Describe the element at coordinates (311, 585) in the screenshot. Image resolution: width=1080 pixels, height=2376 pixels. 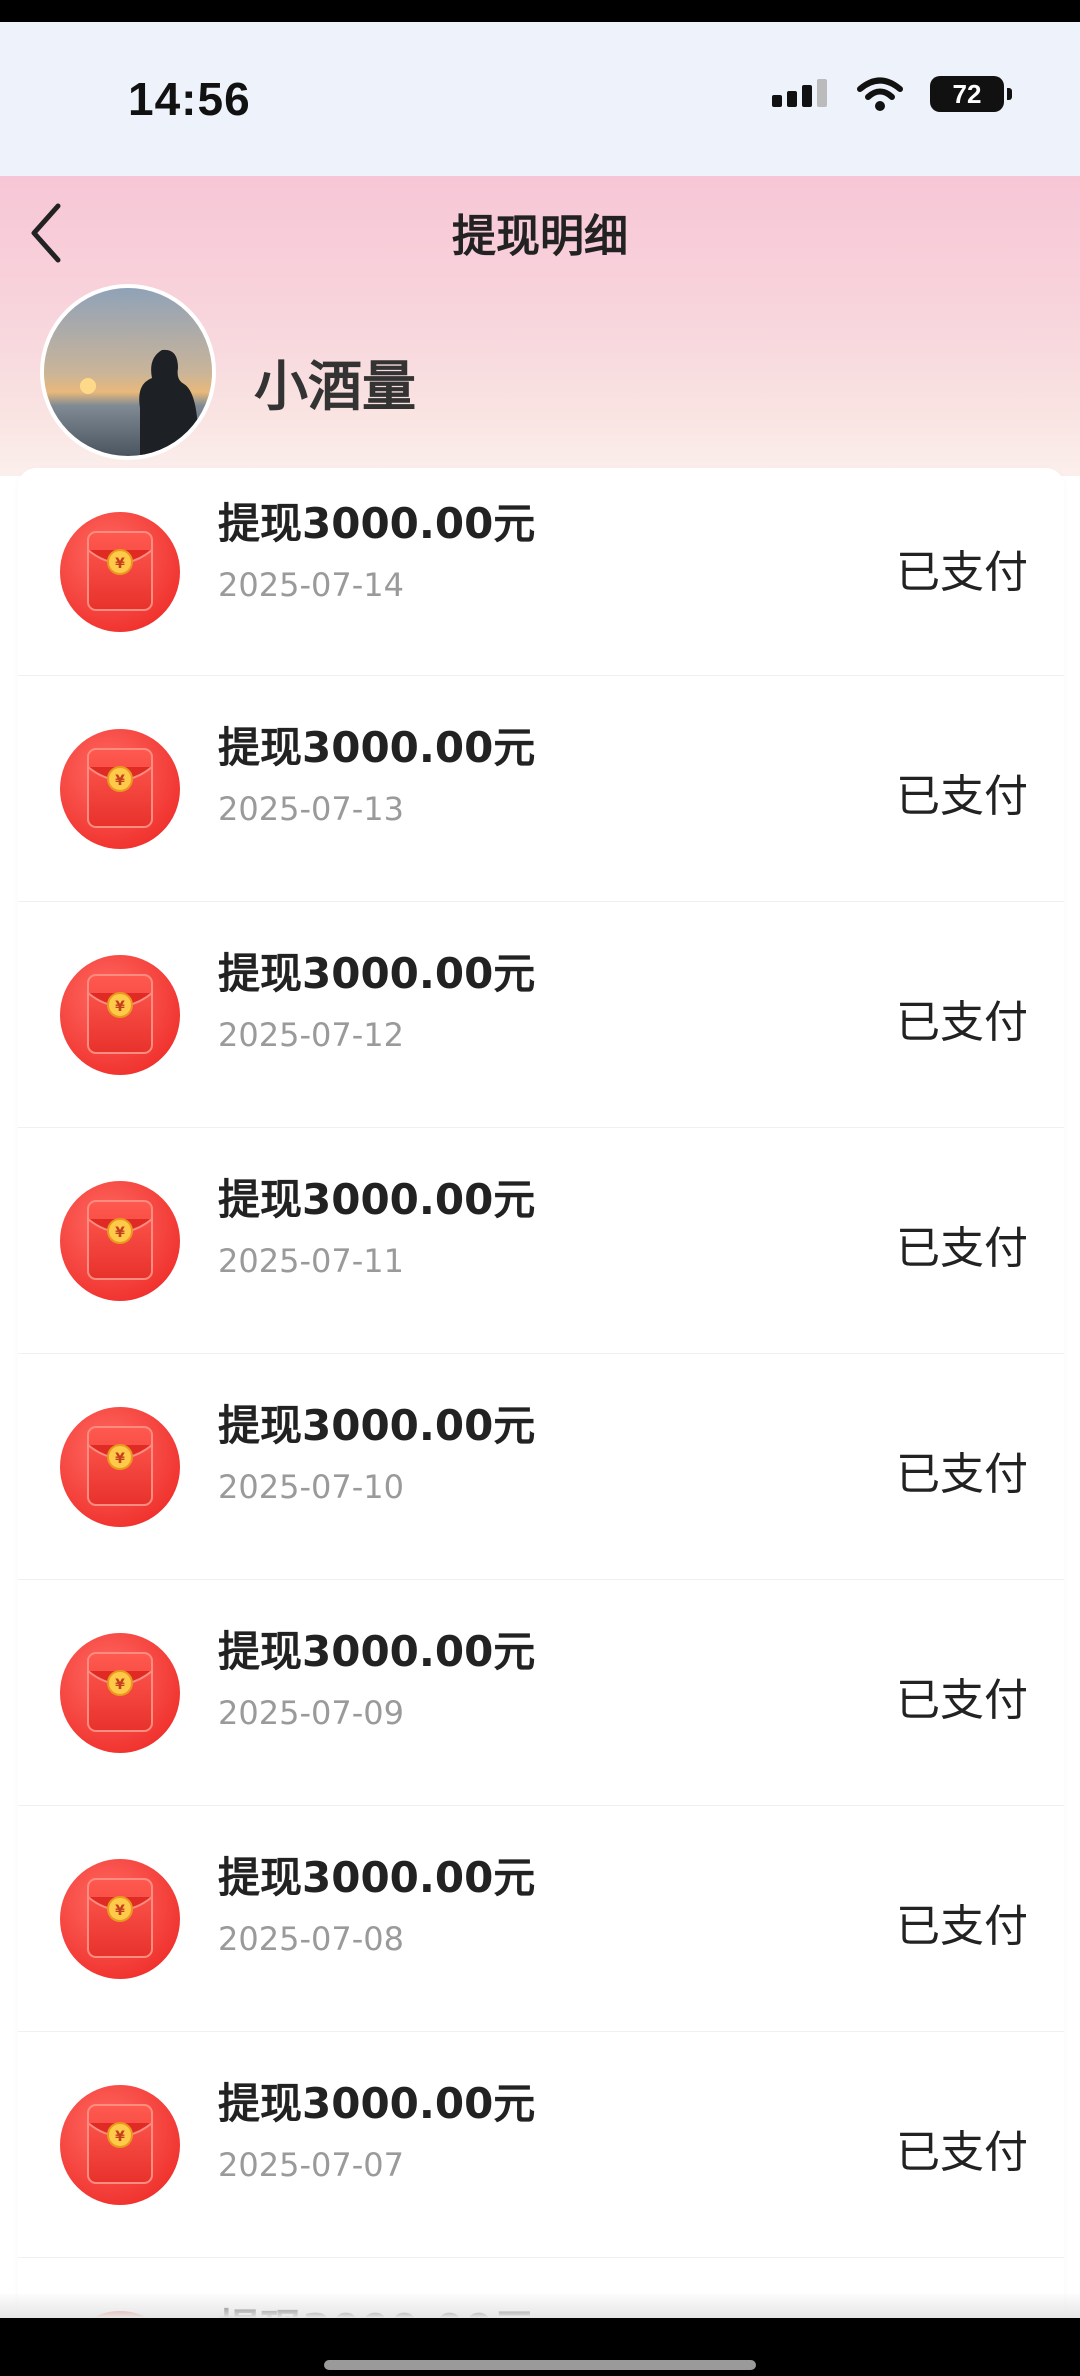
I see `item-date: 2025-07-14` at that location.